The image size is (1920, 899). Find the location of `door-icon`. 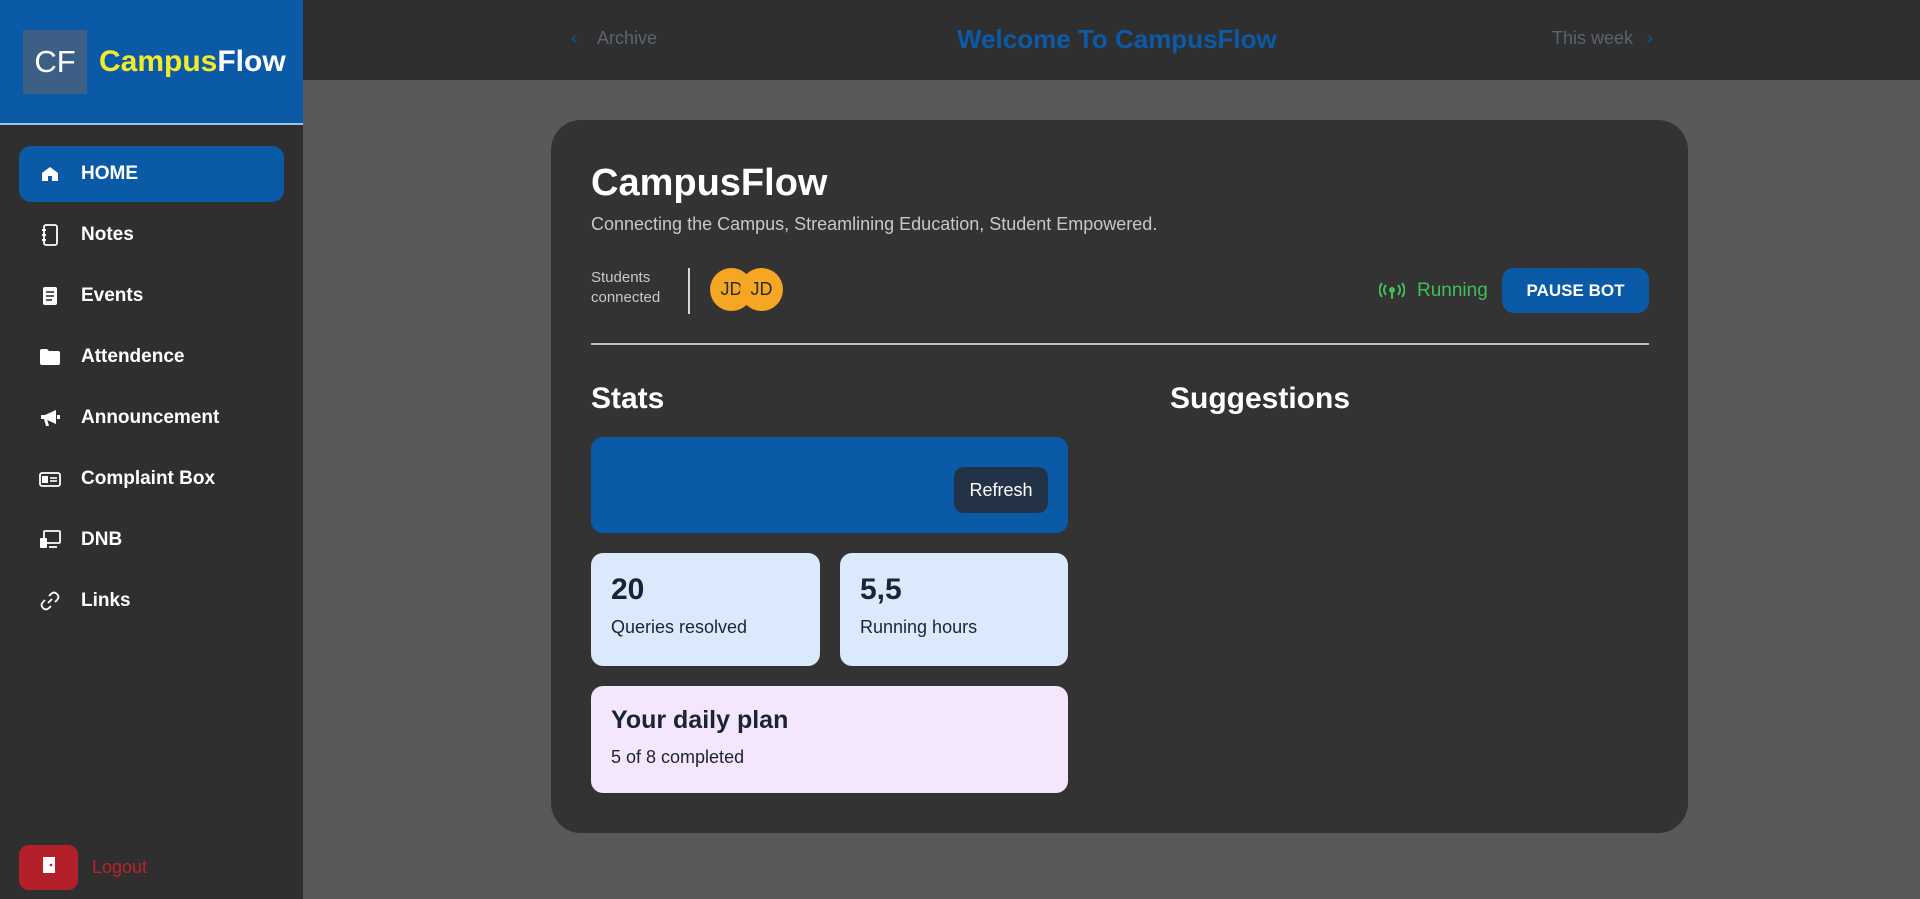

door-icon is located at coordinates (49, 867).